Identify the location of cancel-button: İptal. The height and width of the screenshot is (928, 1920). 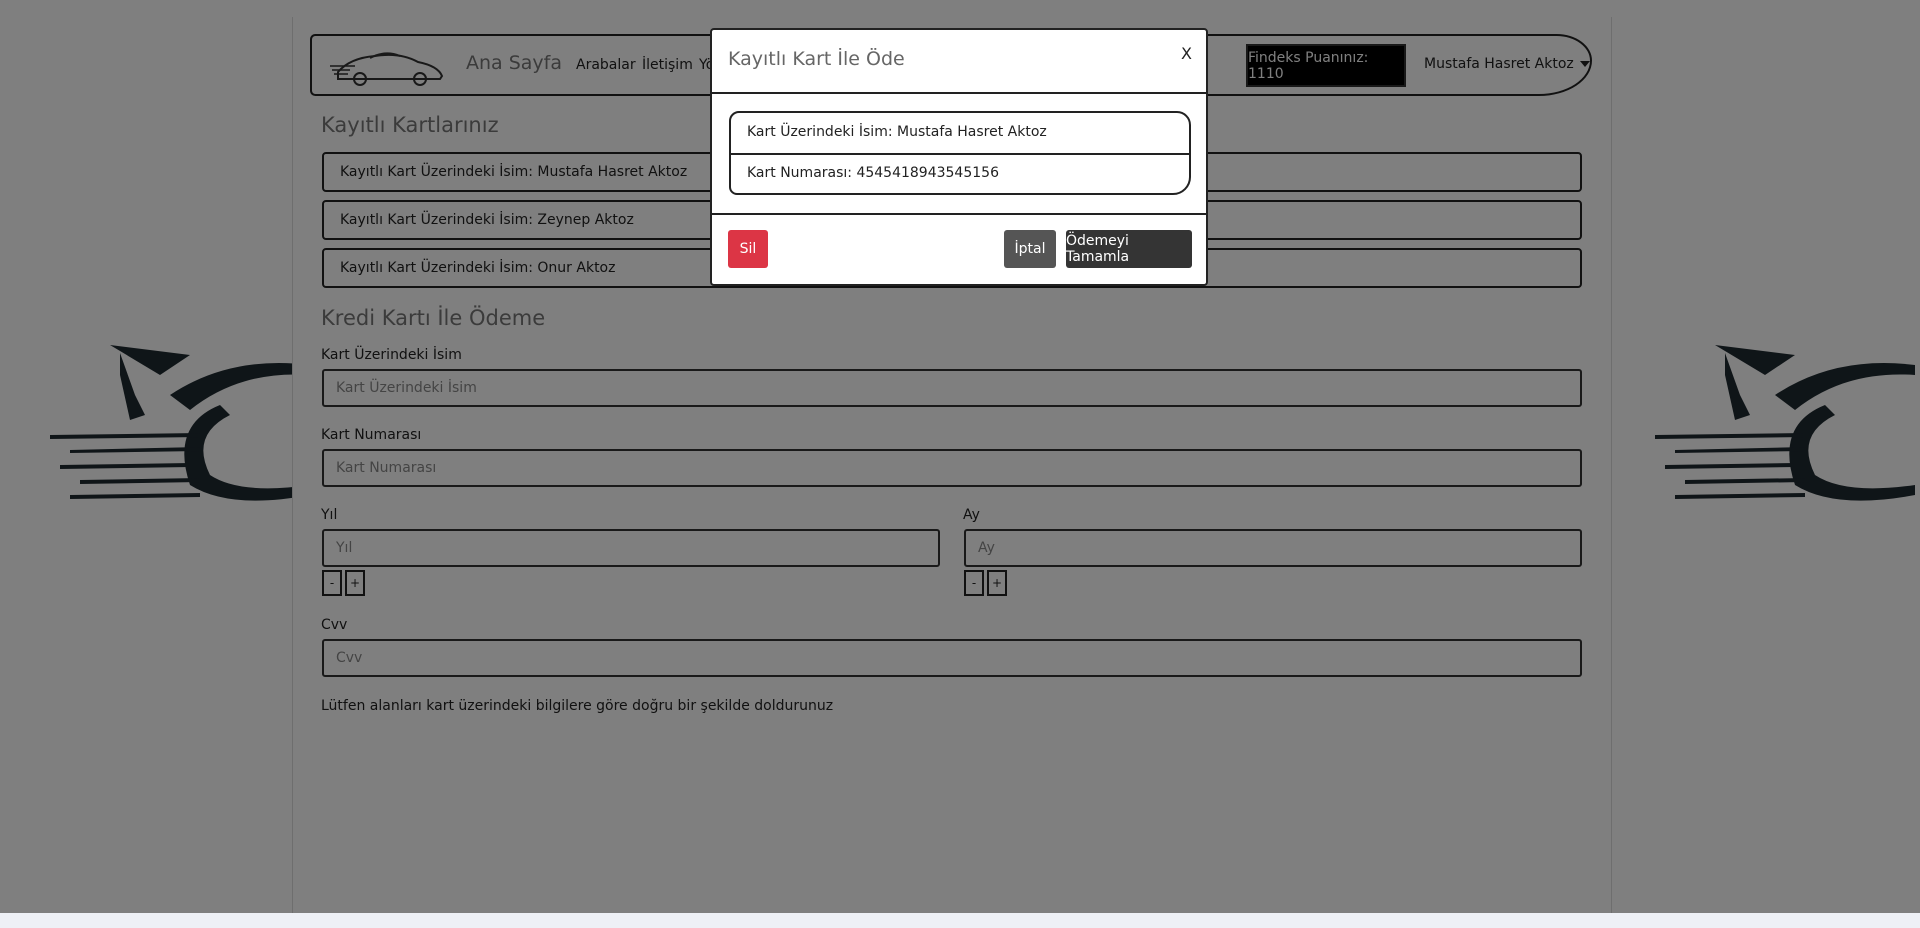
(1030, 249).